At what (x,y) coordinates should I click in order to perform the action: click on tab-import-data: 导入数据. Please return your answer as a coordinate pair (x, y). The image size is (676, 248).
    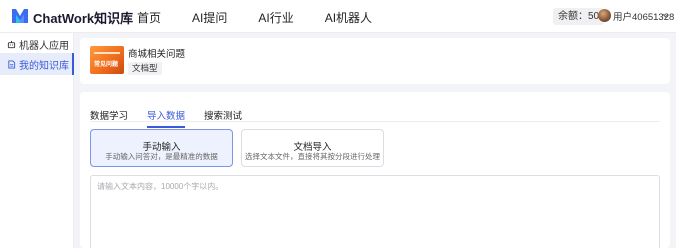
    Looking at the image, I should click on (166, 118).